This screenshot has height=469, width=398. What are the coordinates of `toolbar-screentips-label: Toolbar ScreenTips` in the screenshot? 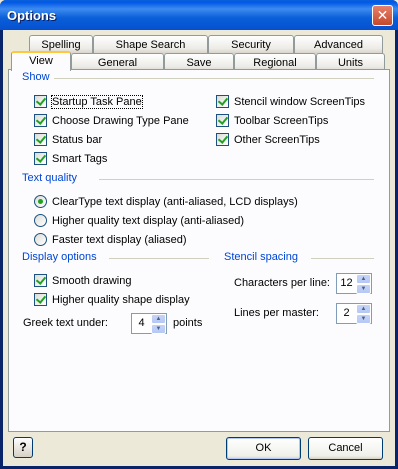 It's located at (281, 120).